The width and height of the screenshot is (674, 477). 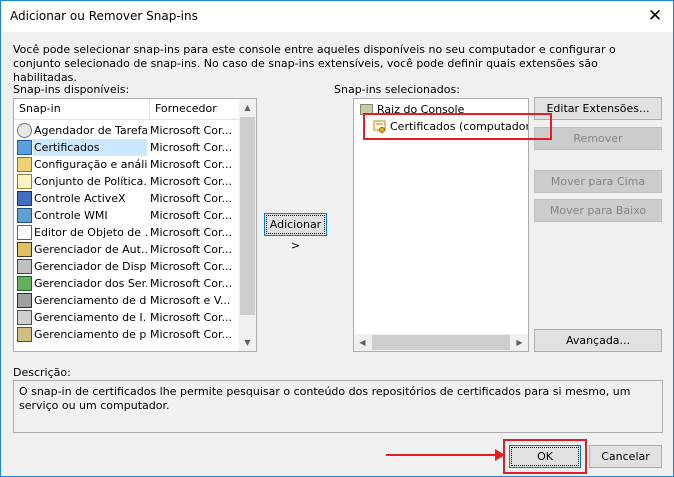 I want to click on close-icon: ✕, so click(x=655, y=16).